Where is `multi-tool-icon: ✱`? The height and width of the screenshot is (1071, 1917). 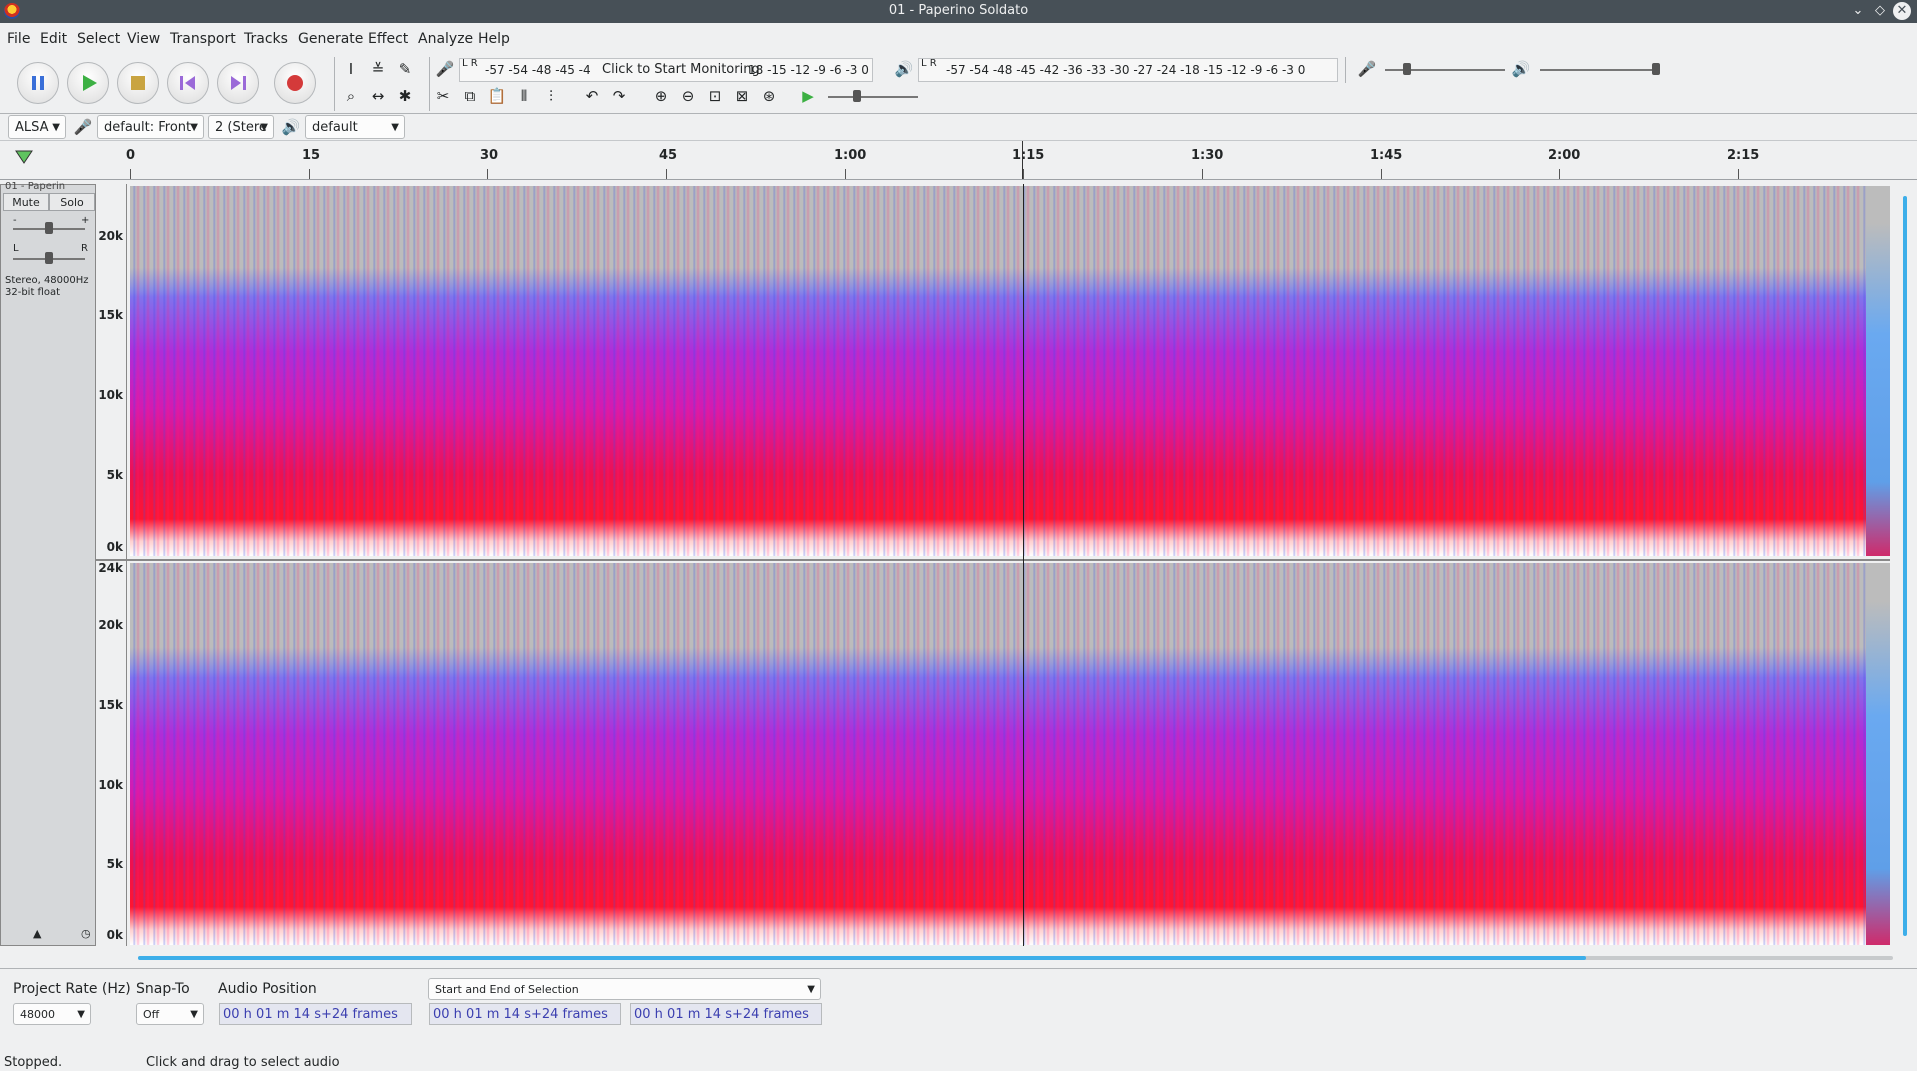
multi-tool-icon: ✱ is located at coordinates (405, 96).